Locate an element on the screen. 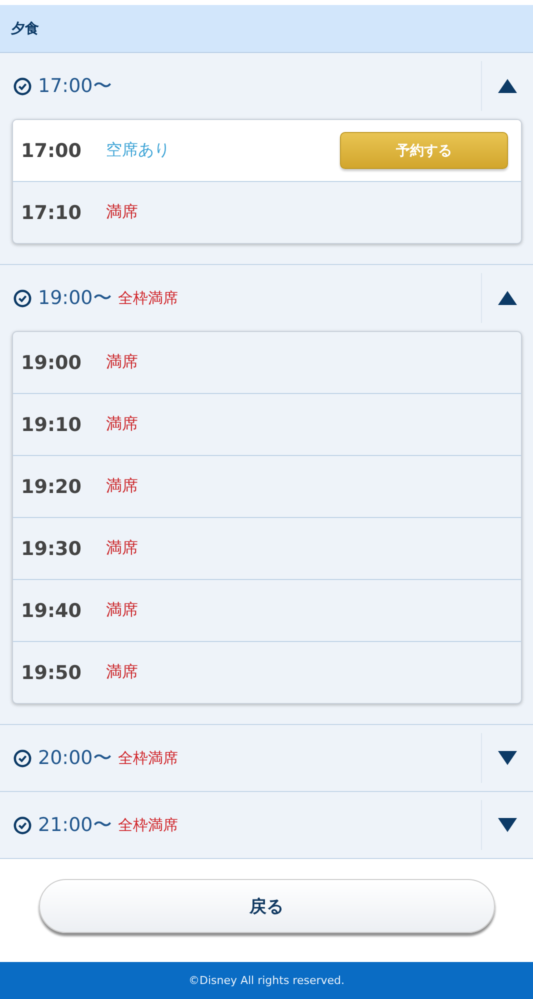 This screenshot has width=533, height=999. back-button: 戻る is located at coordinates (266, 906).